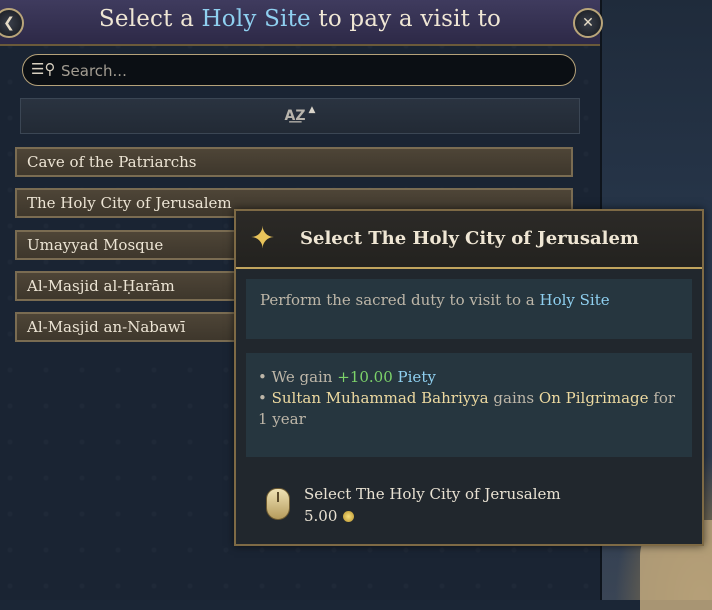  I want to click on close-icon: ✕, so click(588, 23).